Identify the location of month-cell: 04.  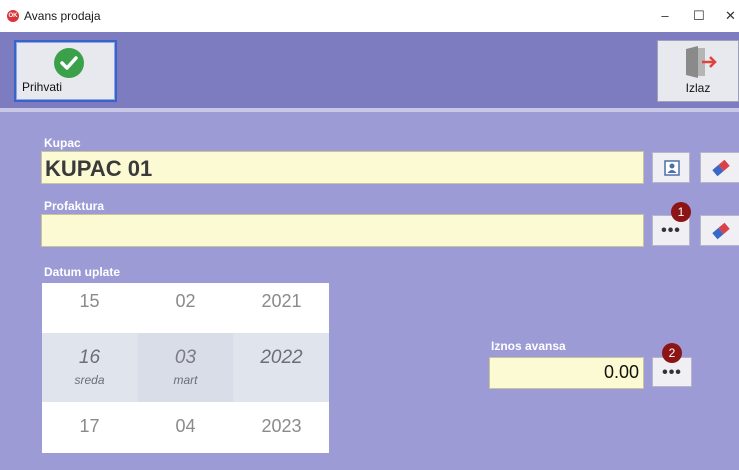
(185, 427).